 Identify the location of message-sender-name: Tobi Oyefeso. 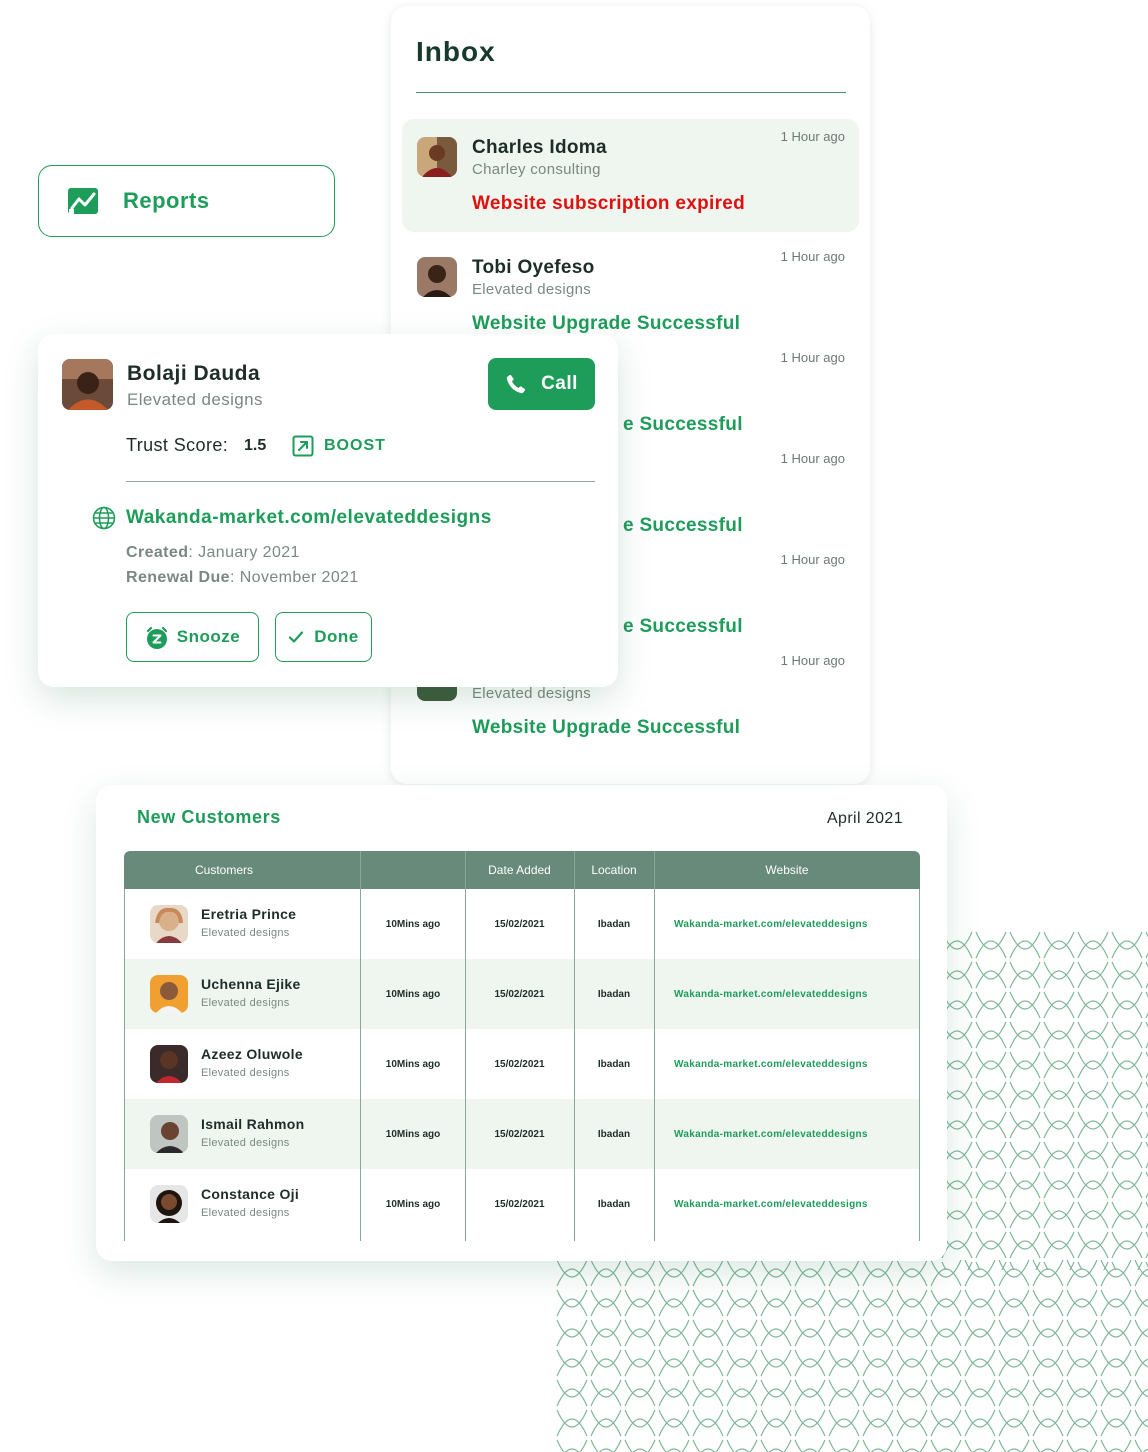
(533, 267).